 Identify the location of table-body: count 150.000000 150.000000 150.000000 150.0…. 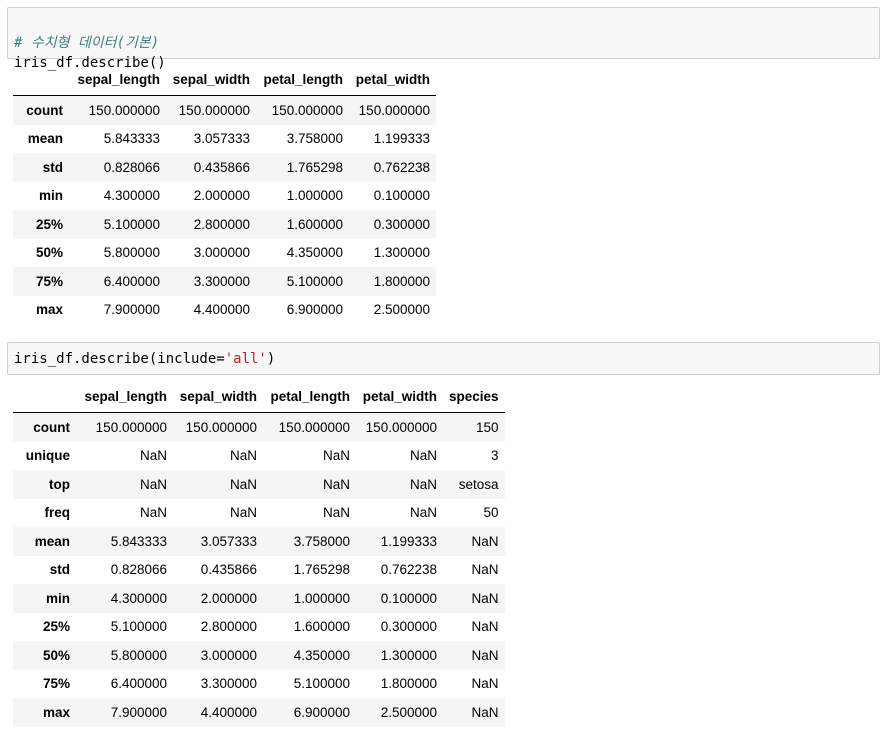
(224, 209).